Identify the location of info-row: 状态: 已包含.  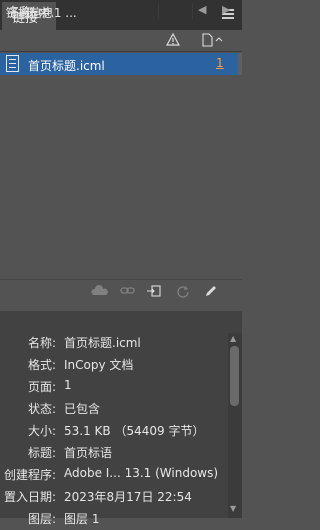
(114, 410).